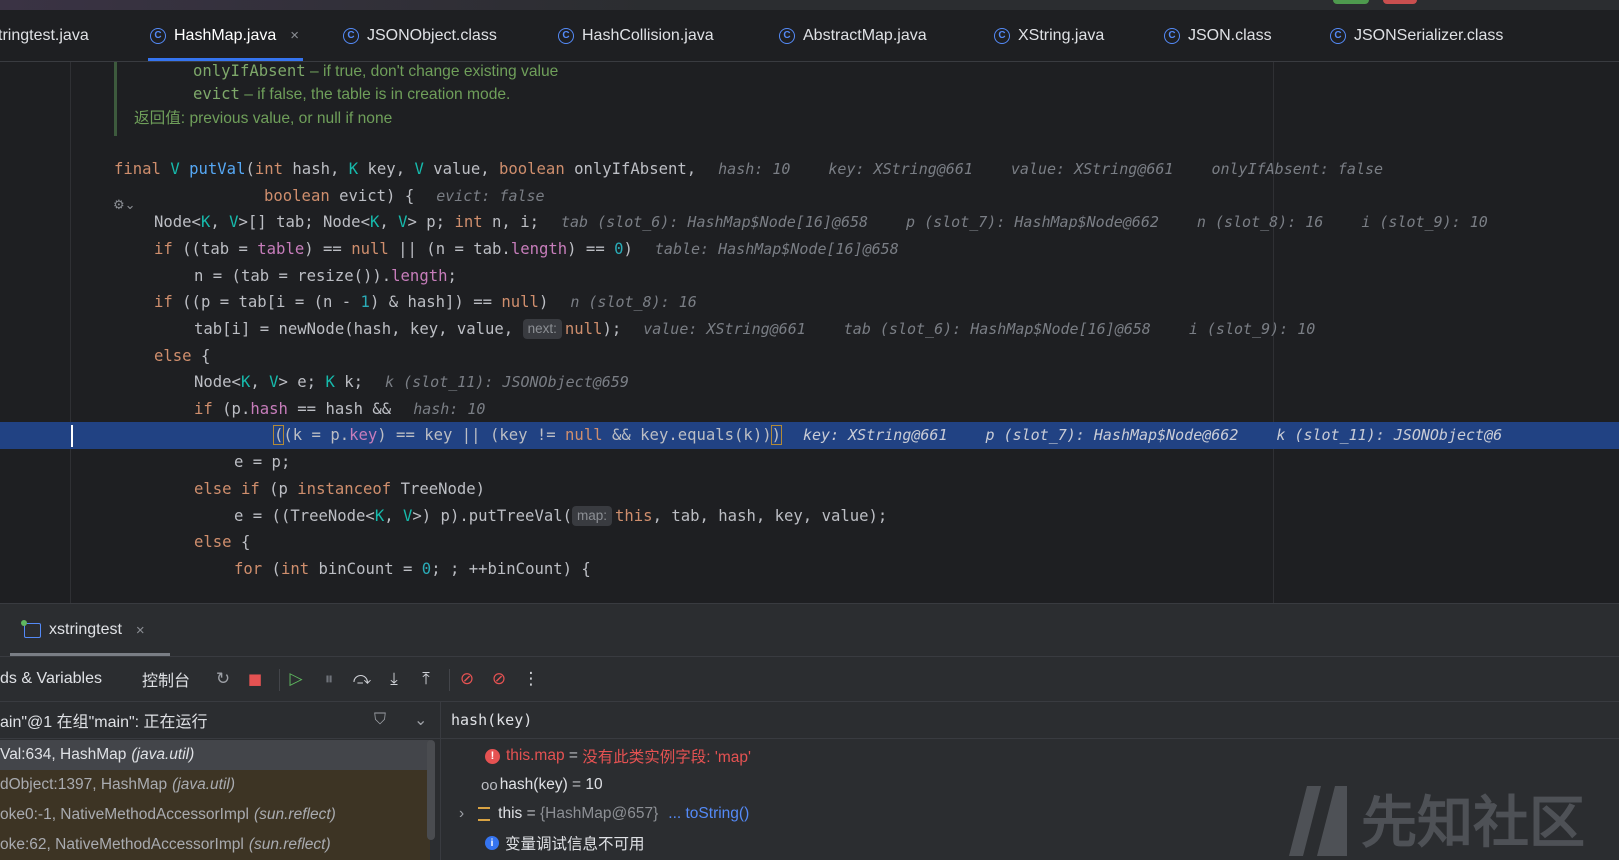  I want to click on tab-jsonserializer: C JSONSerializer.class, so click(1416, 35).